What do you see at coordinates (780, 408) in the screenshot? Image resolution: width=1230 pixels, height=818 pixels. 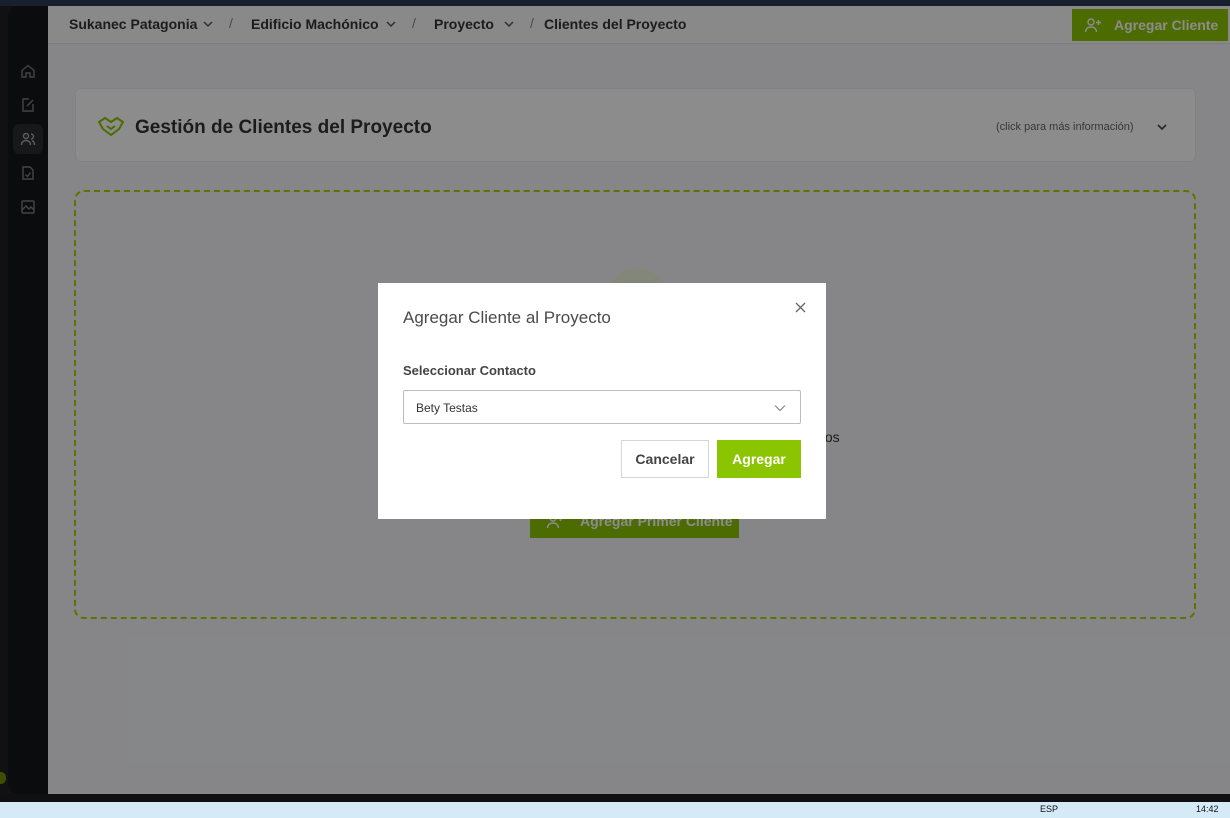 I see `chevron-down-icon` at bounding box center [780, 408].